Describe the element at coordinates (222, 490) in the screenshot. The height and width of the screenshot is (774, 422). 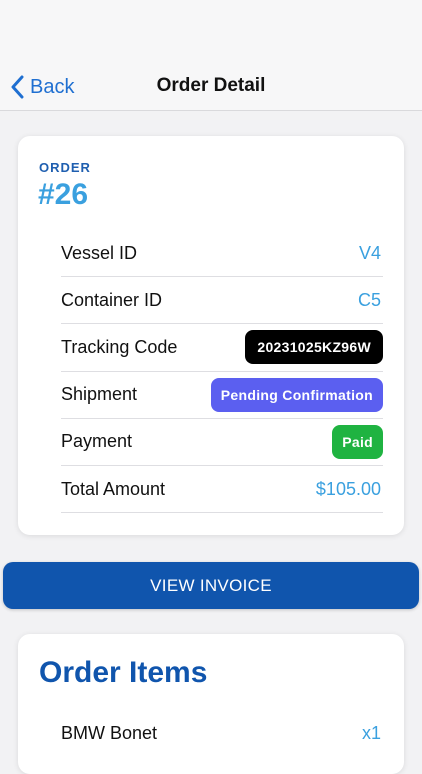
I see `detail-row-total-amount: Total Amount $105.00` at that location.